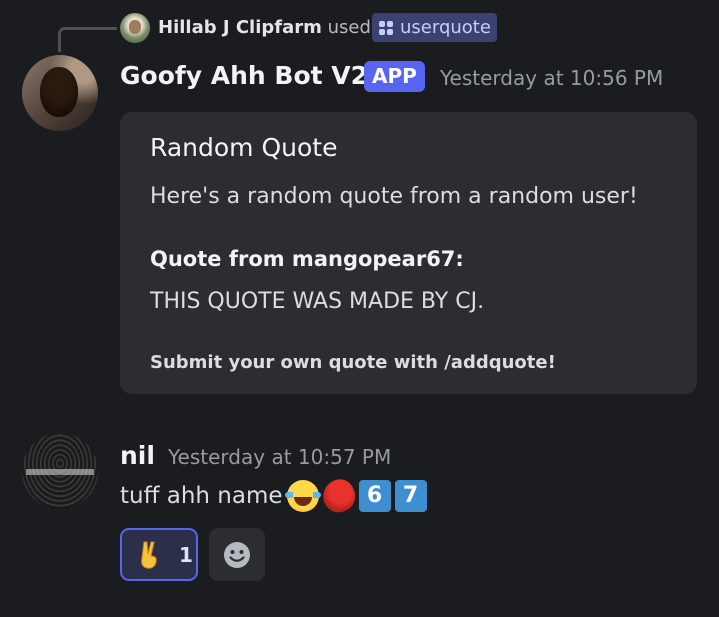 The height and width of the screenshot is (617, 719). What do you see at coordinates (302, 496) in the screenshot?
I see `joy-emoji` at bounding box center [302, 496].